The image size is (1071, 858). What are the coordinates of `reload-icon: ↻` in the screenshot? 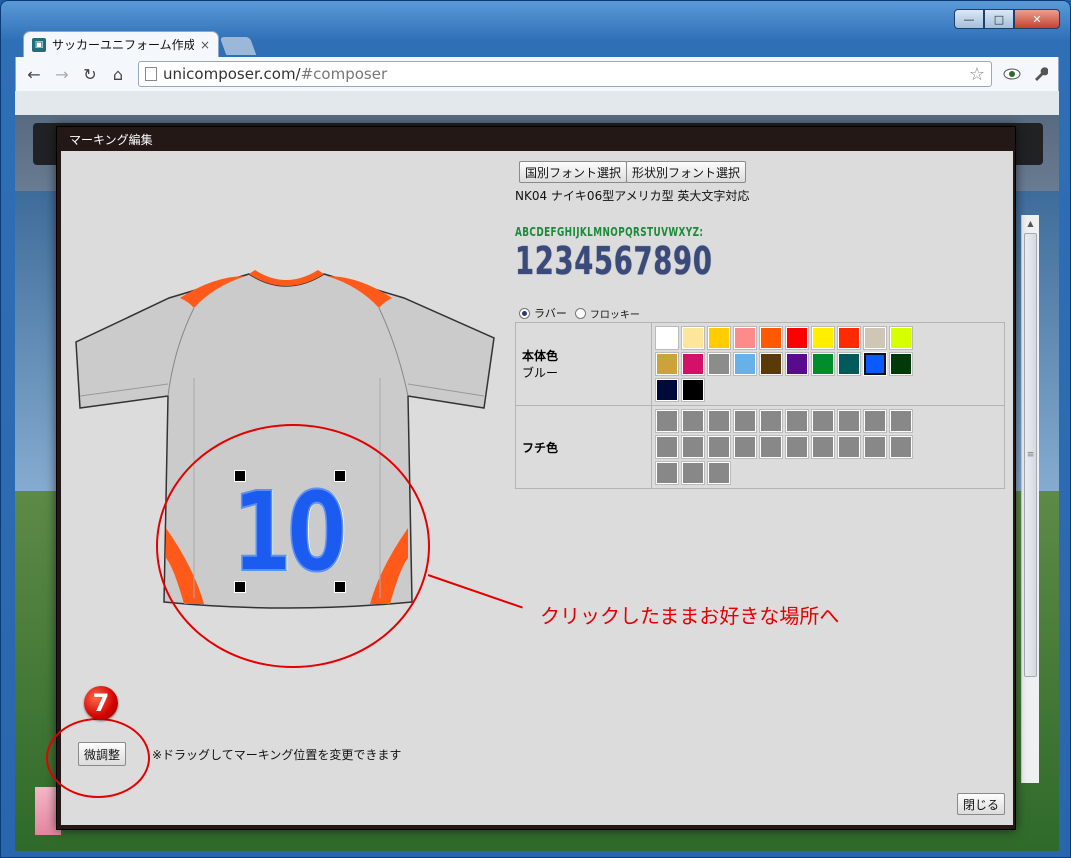 It's located at (90, 74).